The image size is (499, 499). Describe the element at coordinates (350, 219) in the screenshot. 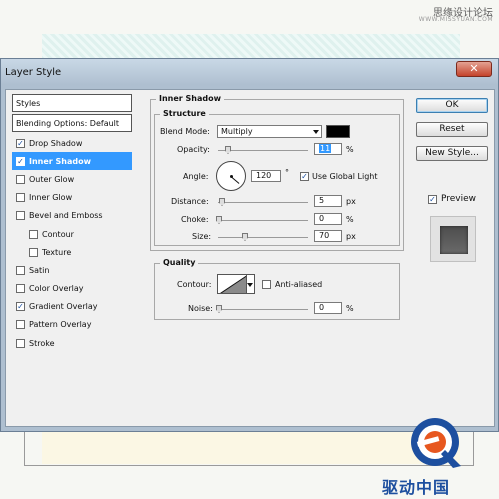

I see `choke-unit: %` at that location.